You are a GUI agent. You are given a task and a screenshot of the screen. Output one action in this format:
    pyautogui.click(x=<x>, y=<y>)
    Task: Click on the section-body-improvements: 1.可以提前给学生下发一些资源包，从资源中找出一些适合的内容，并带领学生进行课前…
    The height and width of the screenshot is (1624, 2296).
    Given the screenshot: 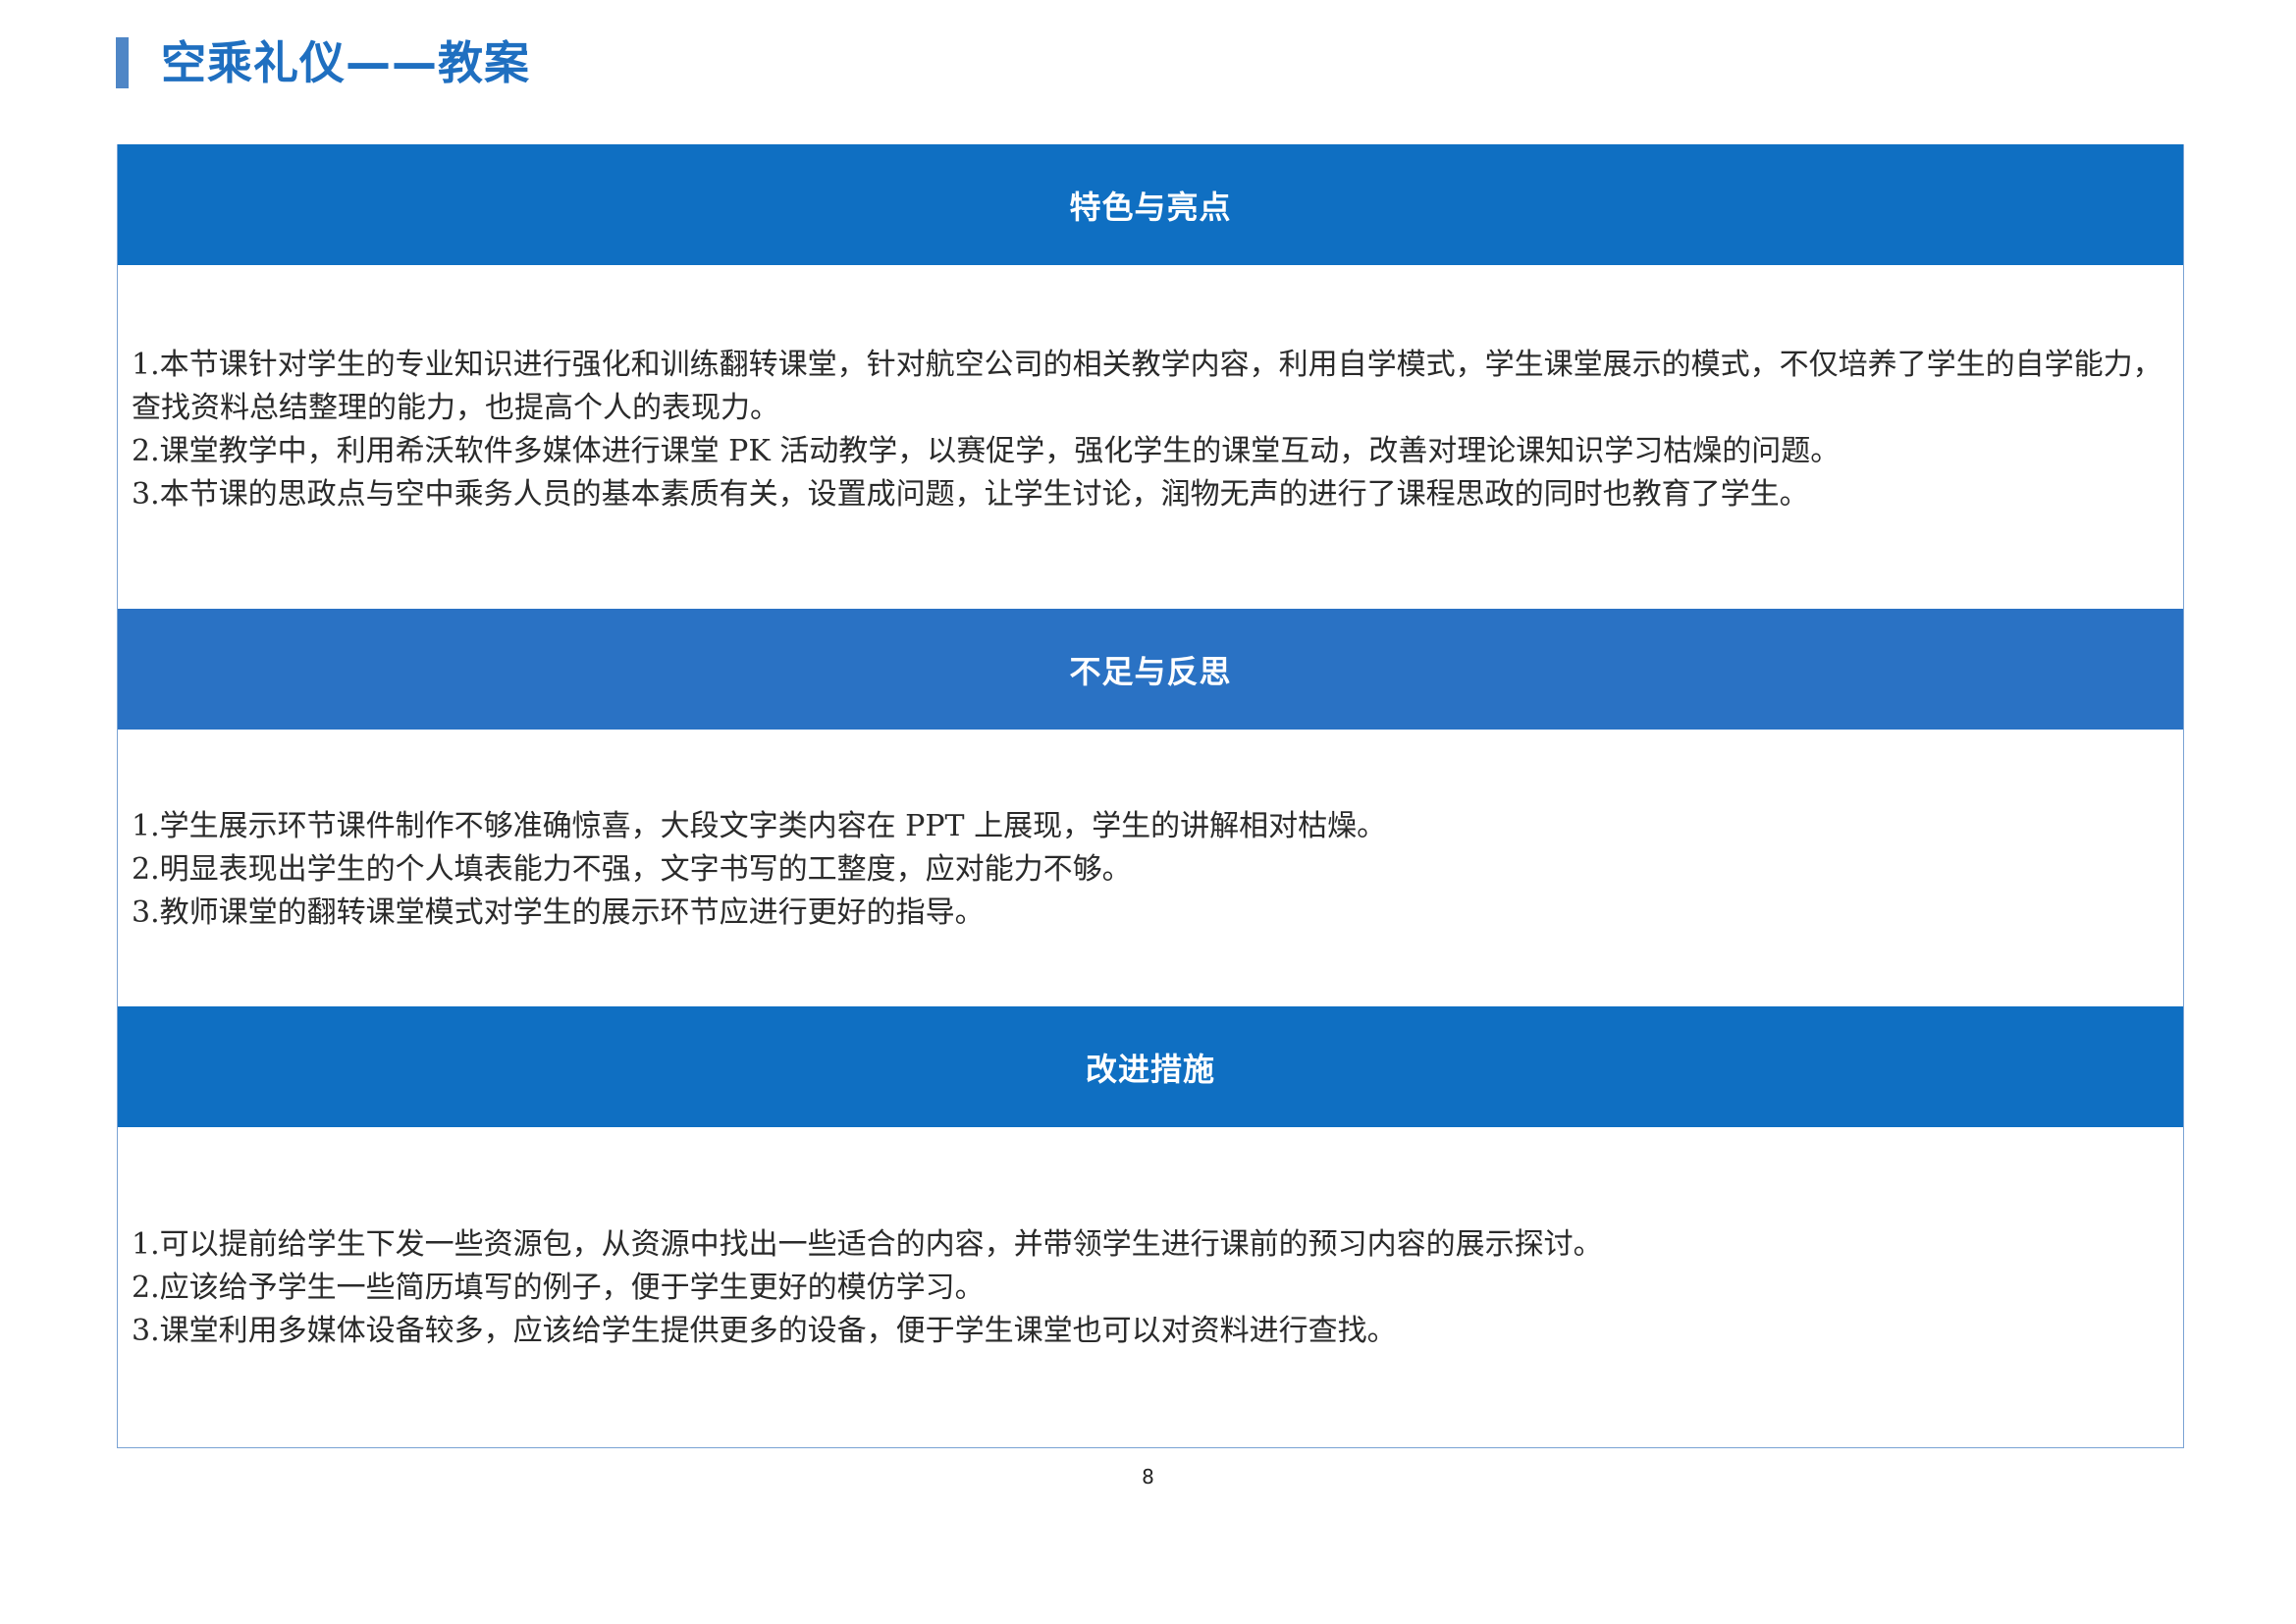 What is the action you would take?
    pyautogui.click(x=1155, y=1288)
    